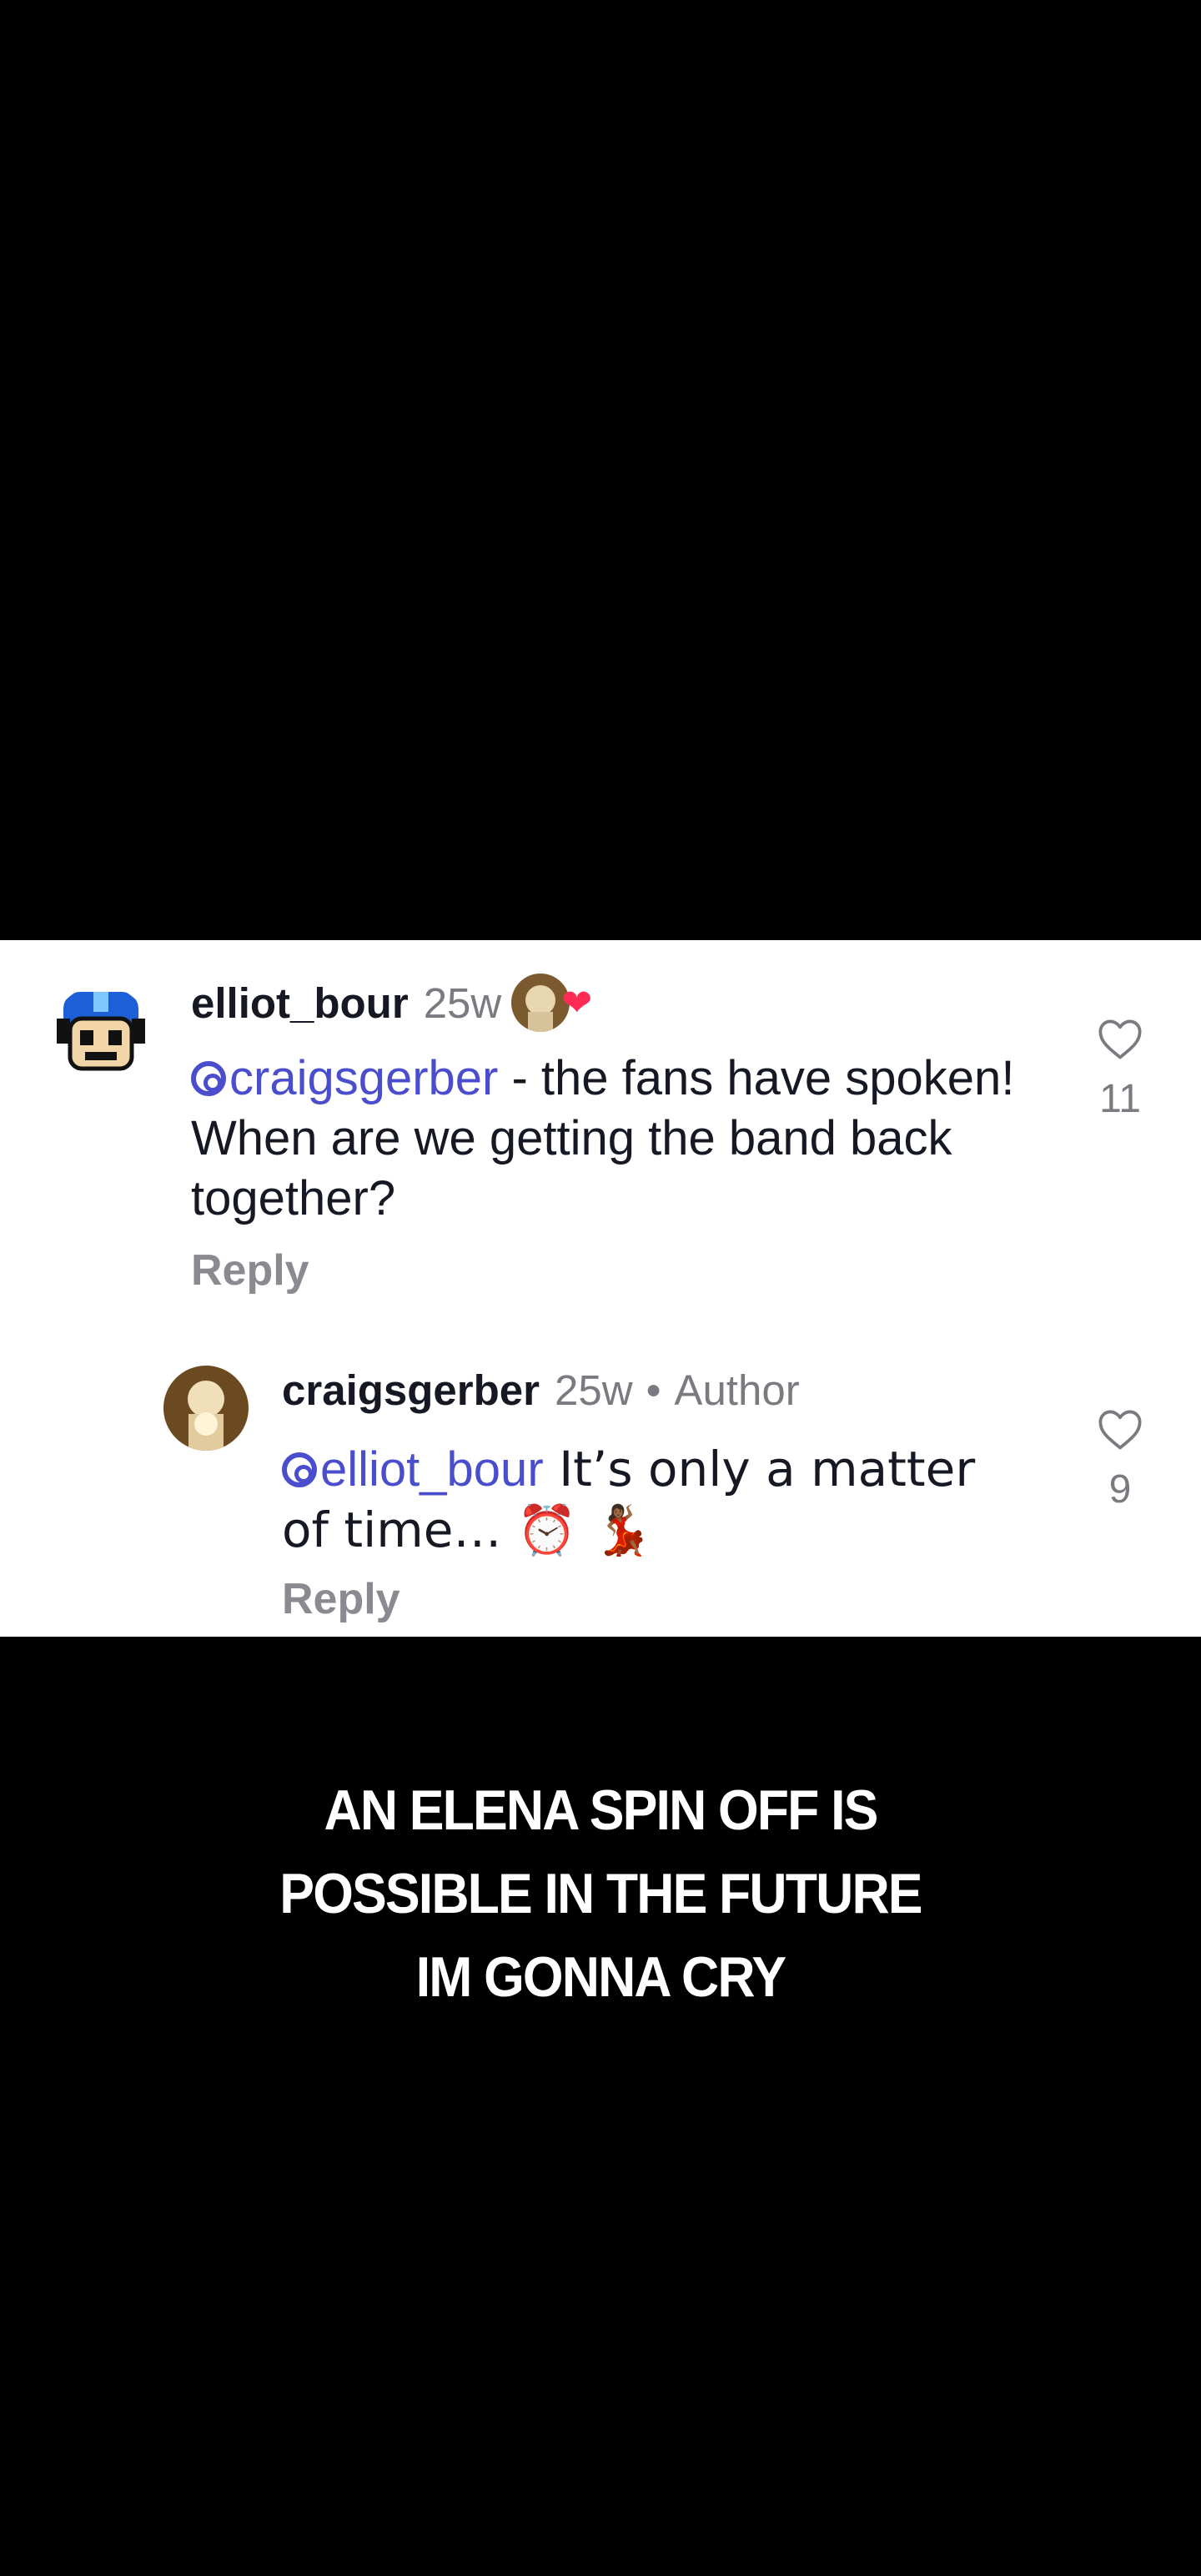 The image size is (1201, 2576). What do you see at coordinates (1120, 1459) in the screenshot?
I see `like-button: 9` at bounding box center [1120, 1459].